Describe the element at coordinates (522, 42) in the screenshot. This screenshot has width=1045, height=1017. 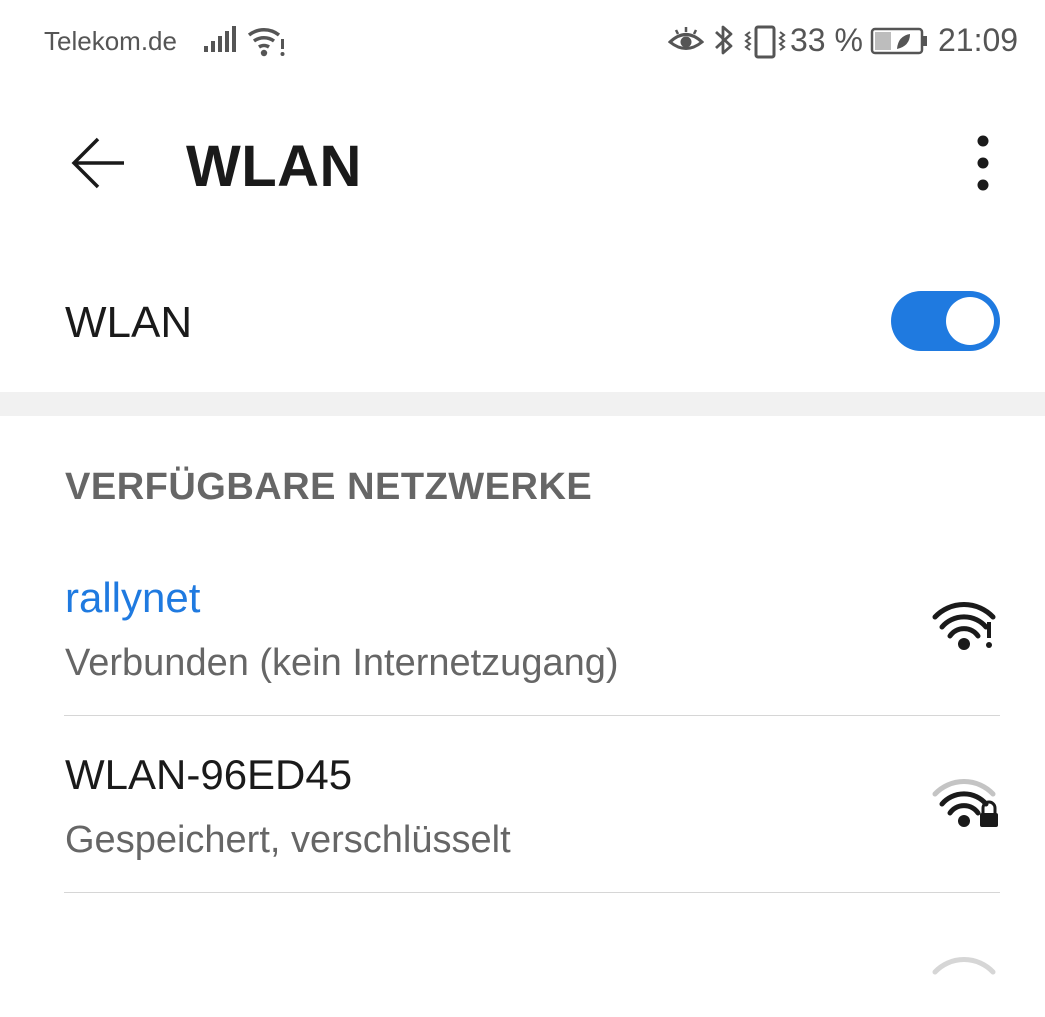
I see `status-bar: Telekom.de 33 % 21:09` at that location.